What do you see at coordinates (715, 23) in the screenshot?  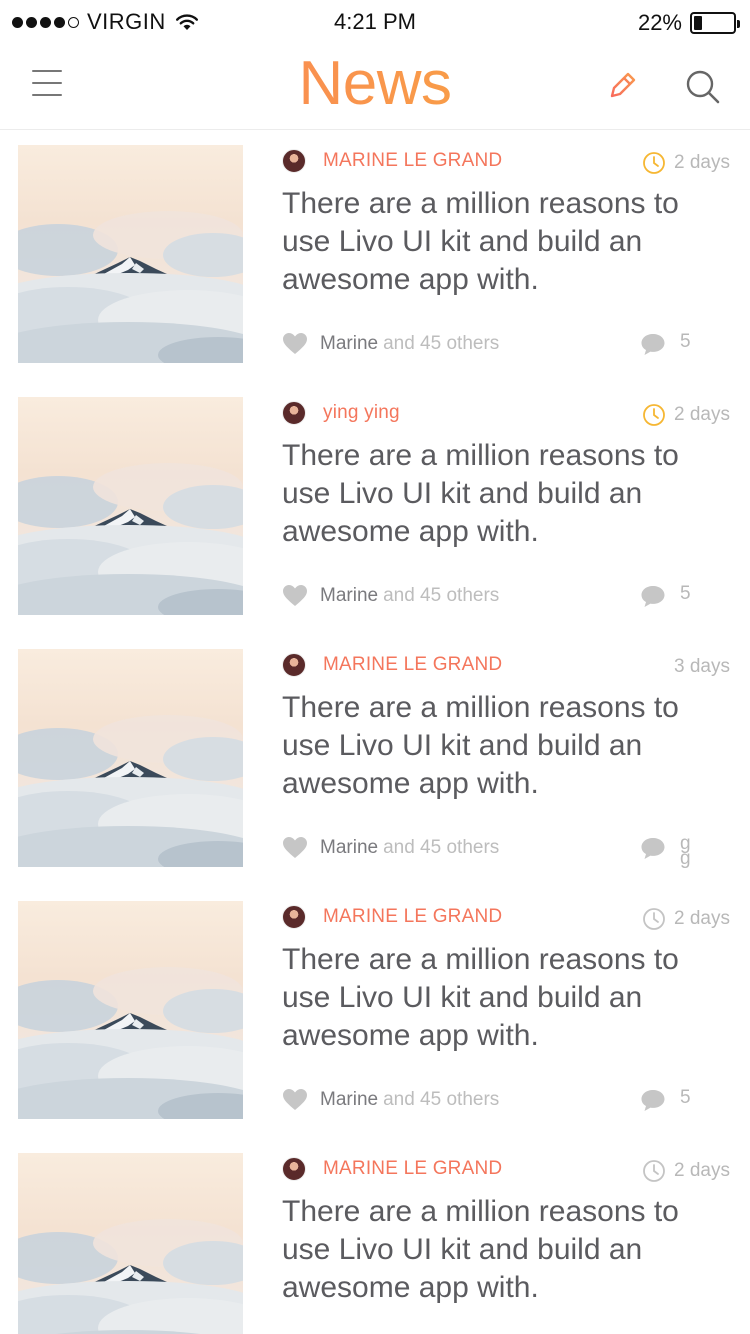 I see `battery-icon` at bounding box center [715, 23].